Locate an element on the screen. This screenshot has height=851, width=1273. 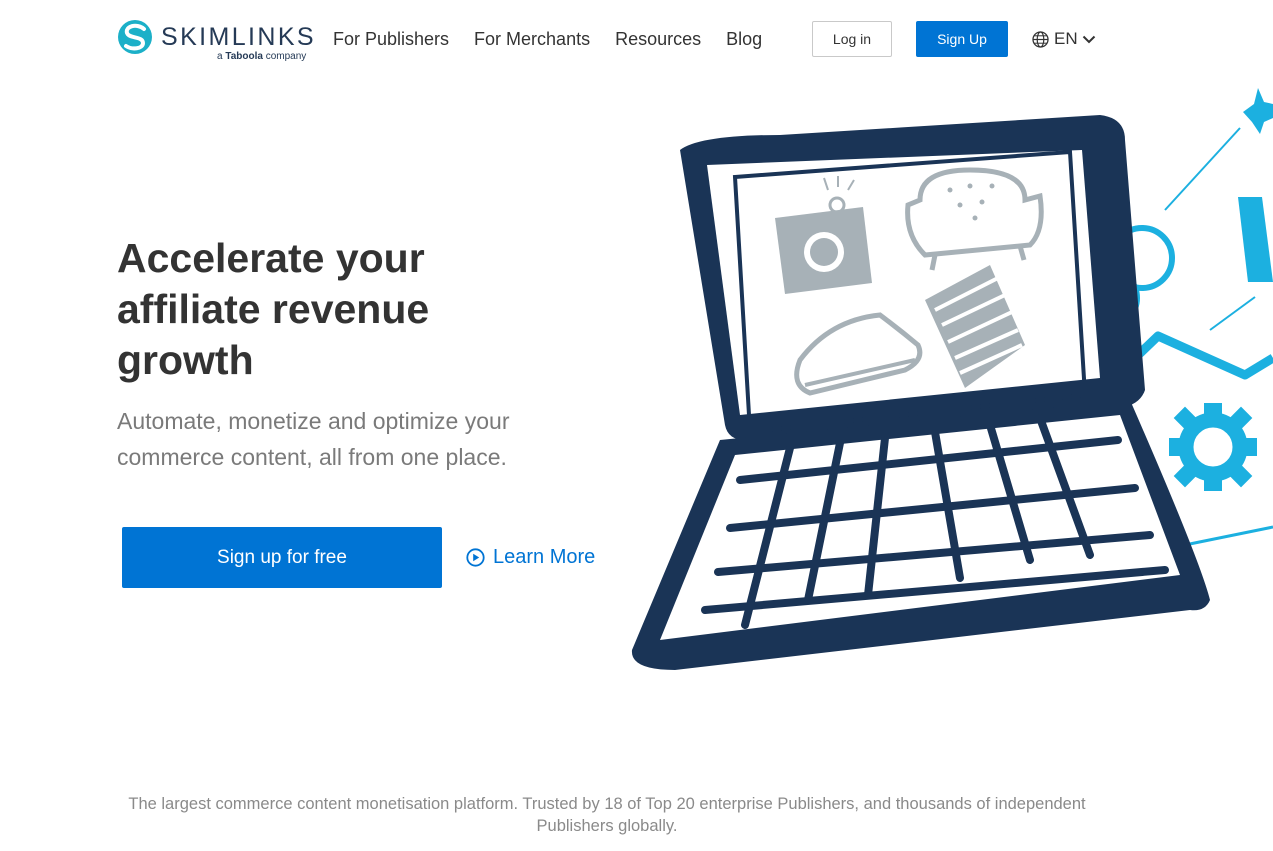
skimlinks-logo: SKIMLINKS a Taboola company is located at coordinates (215, 42).